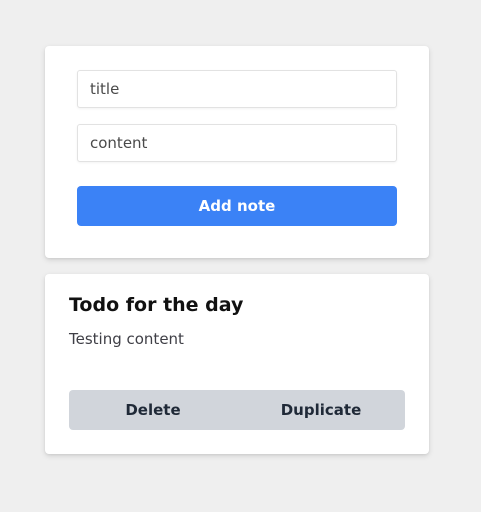 The image size is (481, 512). I want to click on add-note-button: Add note, so click(237, 206).